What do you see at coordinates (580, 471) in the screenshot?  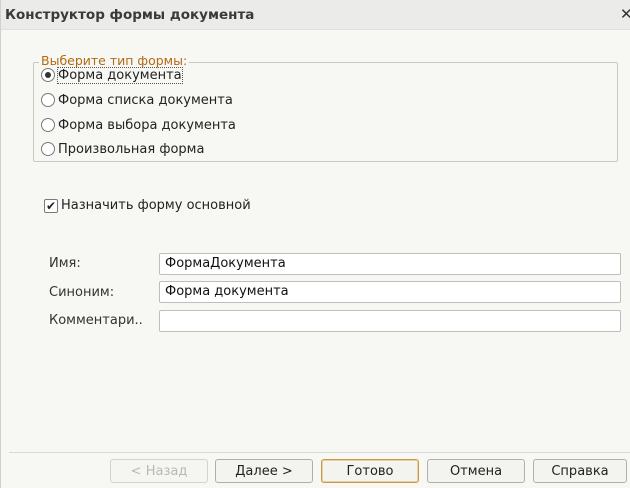 I see `help-button: Справка` at bounding box center [580, 471].